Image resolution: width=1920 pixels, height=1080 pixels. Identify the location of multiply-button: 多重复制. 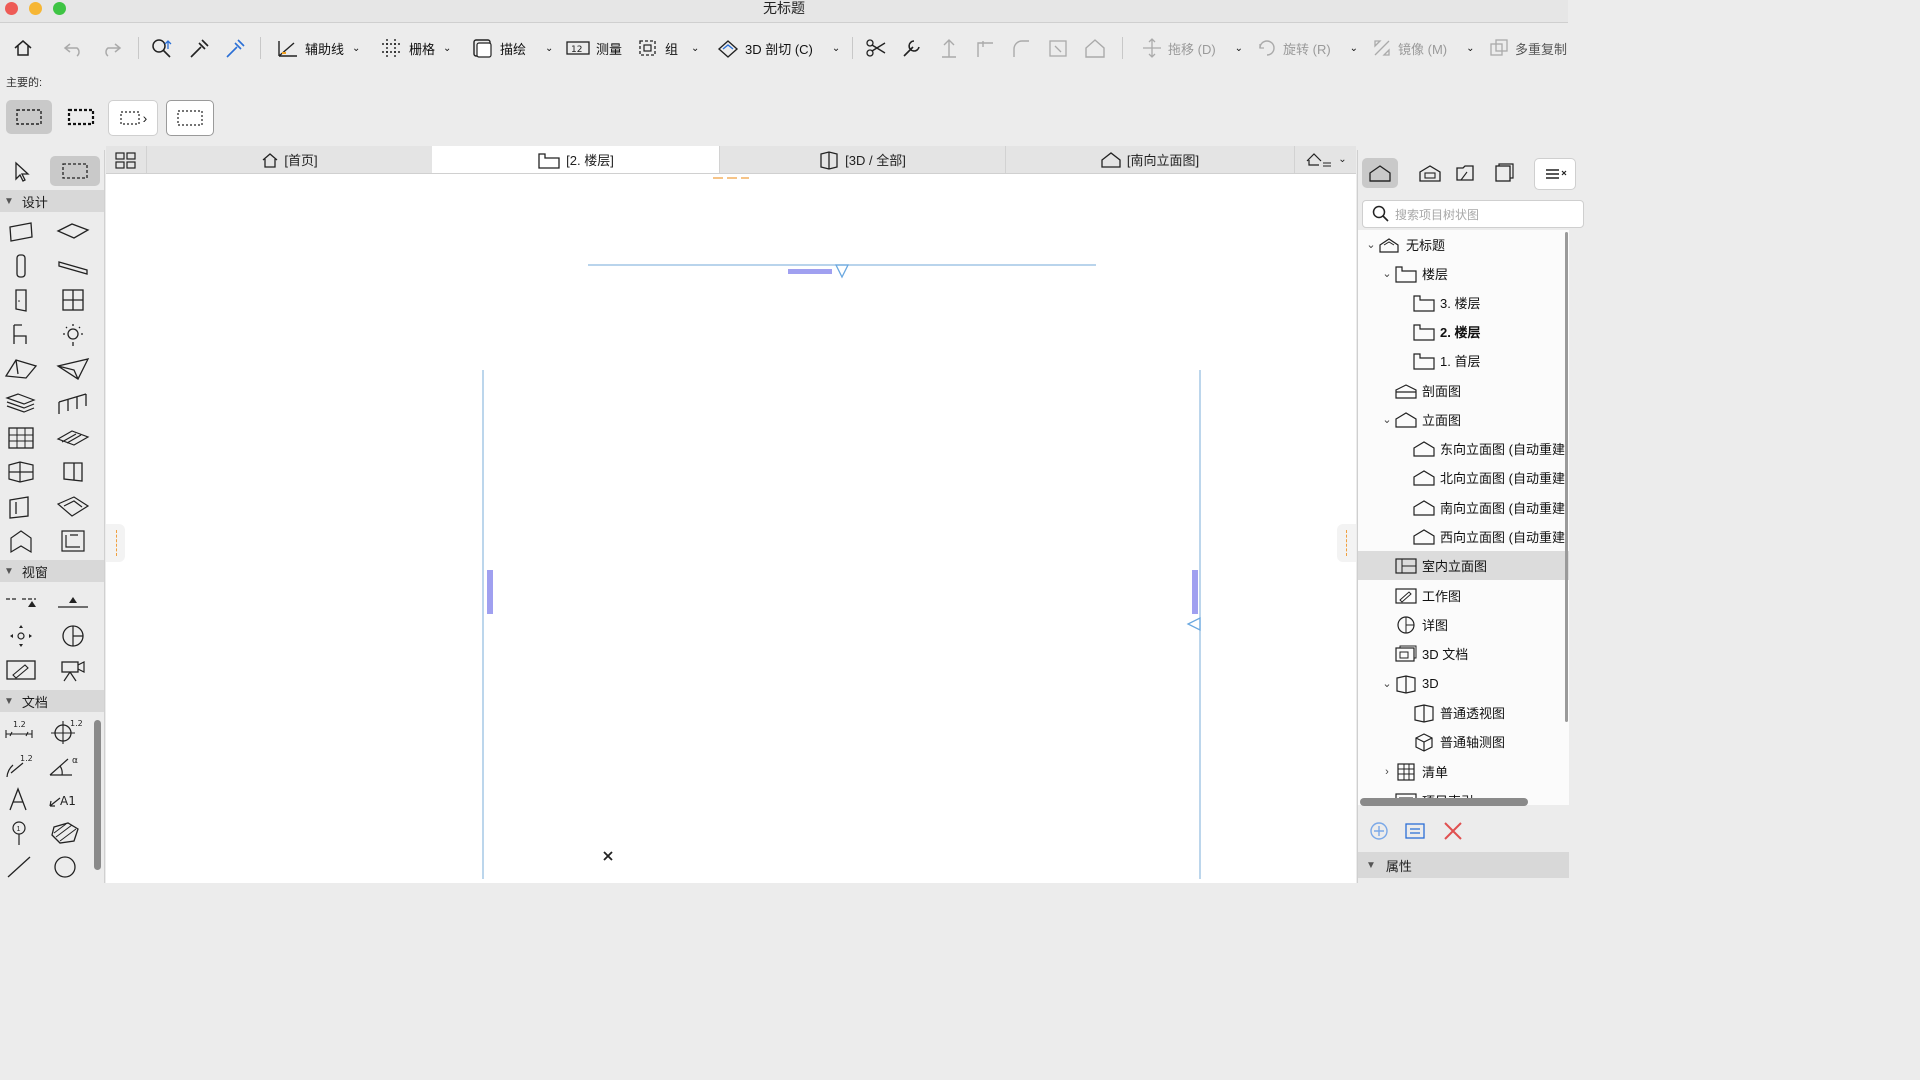
(1527, 48).